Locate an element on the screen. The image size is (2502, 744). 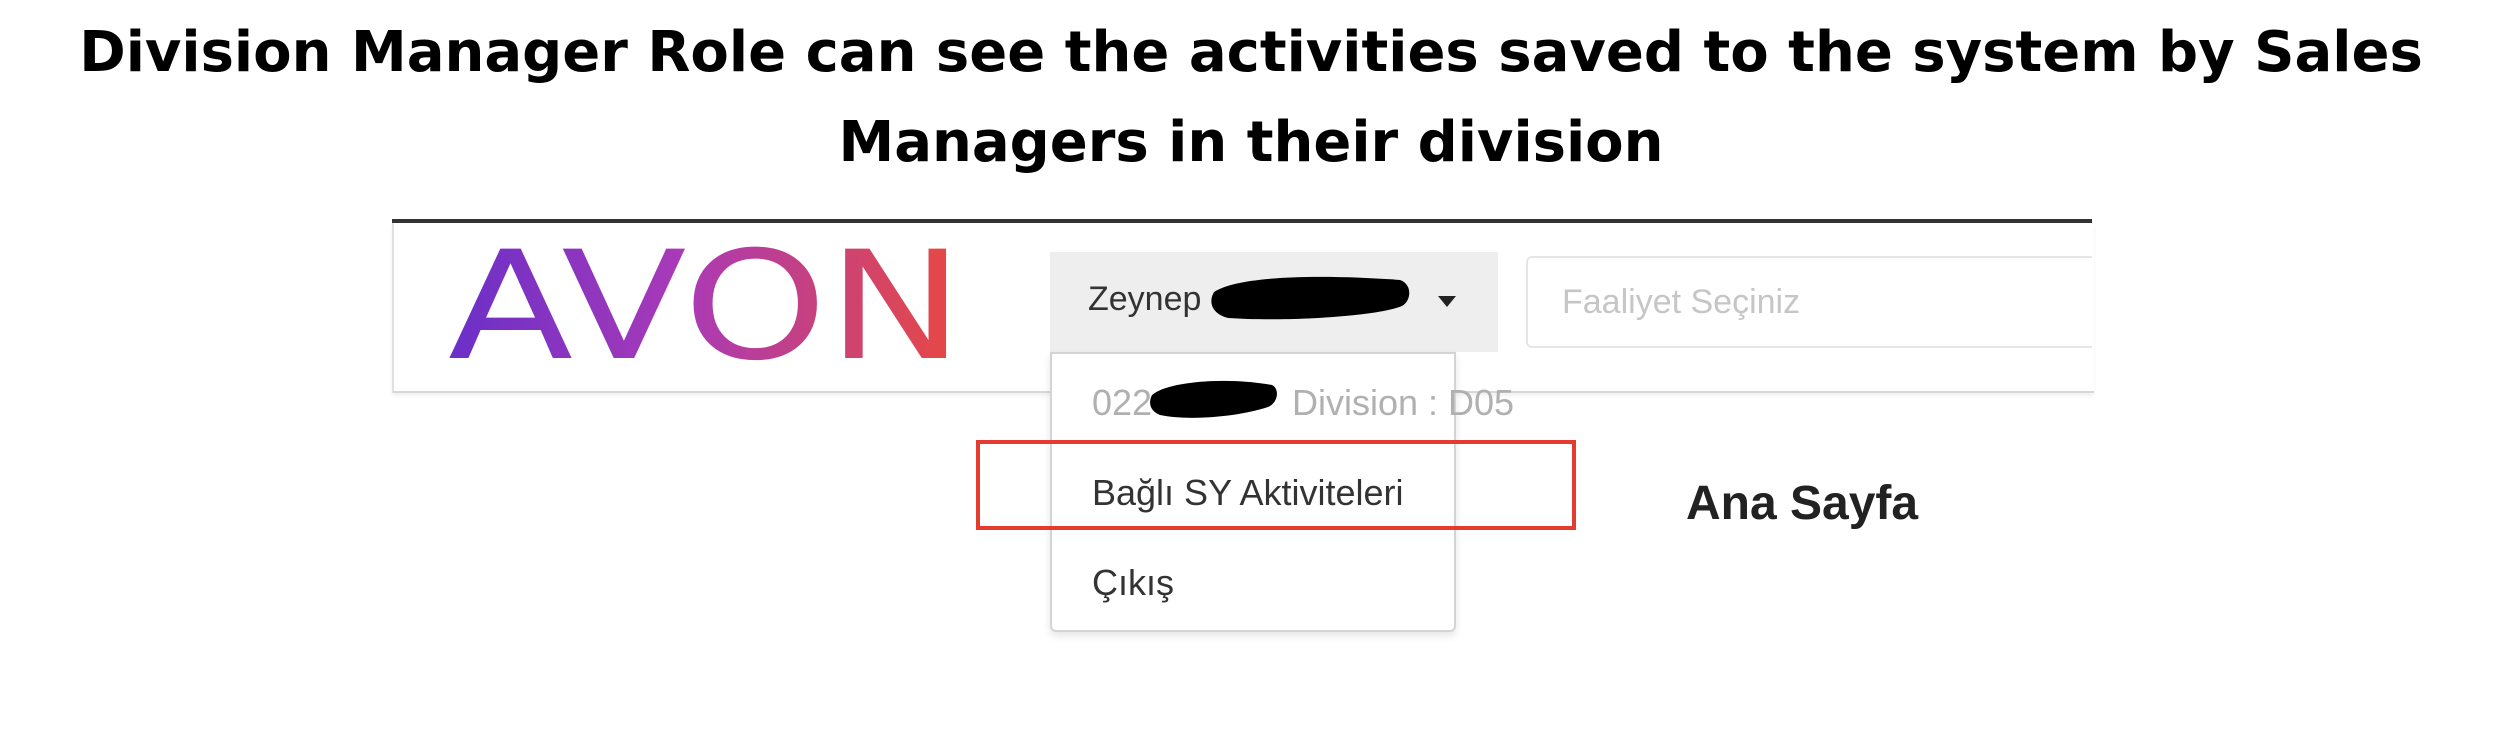
avon-logo: AVON is located at coordinates (708, 310).